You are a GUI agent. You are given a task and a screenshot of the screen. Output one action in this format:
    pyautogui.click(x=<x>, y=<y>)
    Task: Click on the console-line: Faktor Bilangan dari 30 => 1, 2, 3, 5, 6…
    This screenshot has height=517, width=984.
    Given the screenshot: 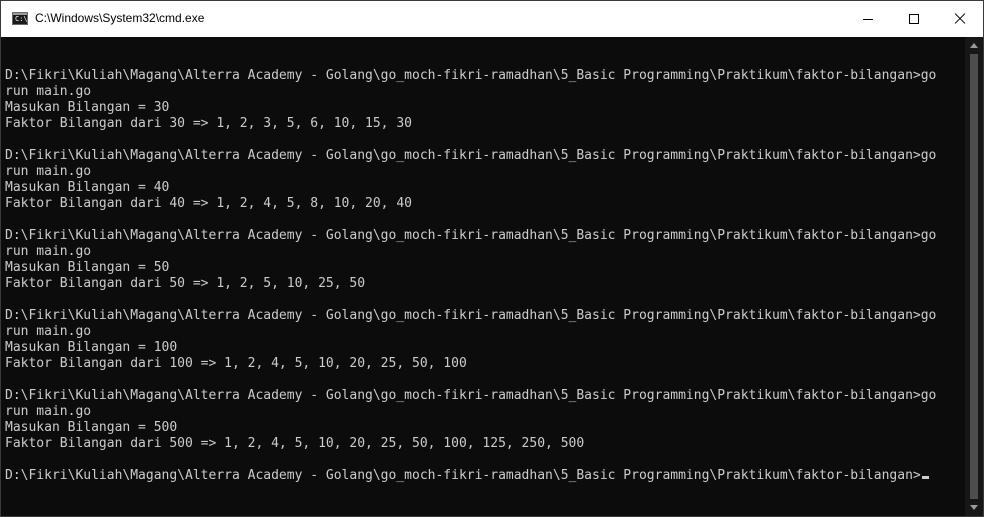 What is the action you would take?
    pyautogui.click(x=208, y=123)
    